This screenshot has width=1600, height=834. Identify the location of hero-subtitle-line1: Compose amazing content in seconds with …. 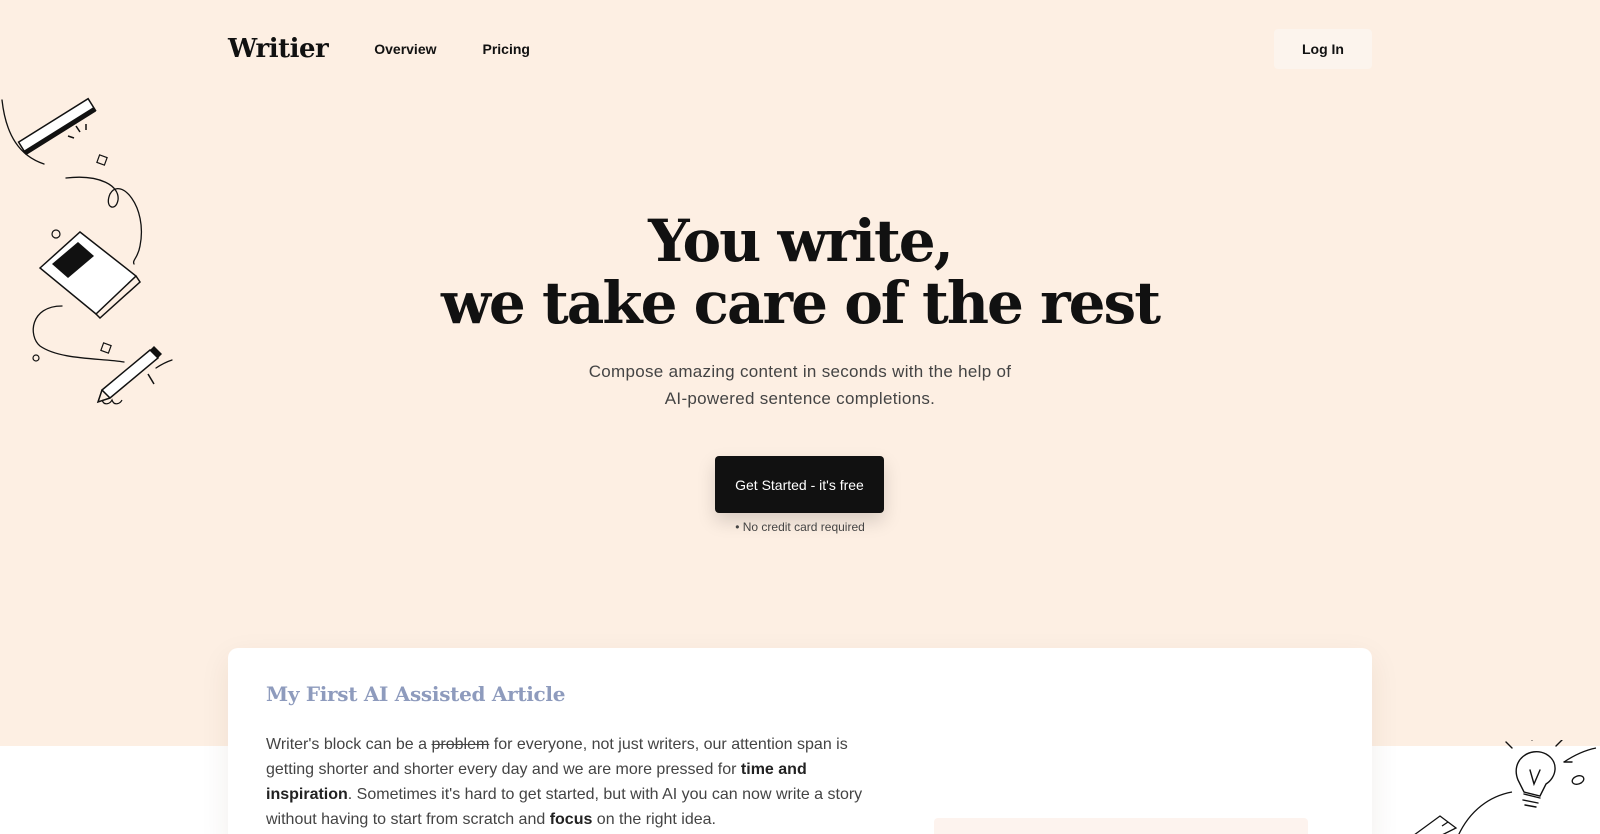
(800, 371).